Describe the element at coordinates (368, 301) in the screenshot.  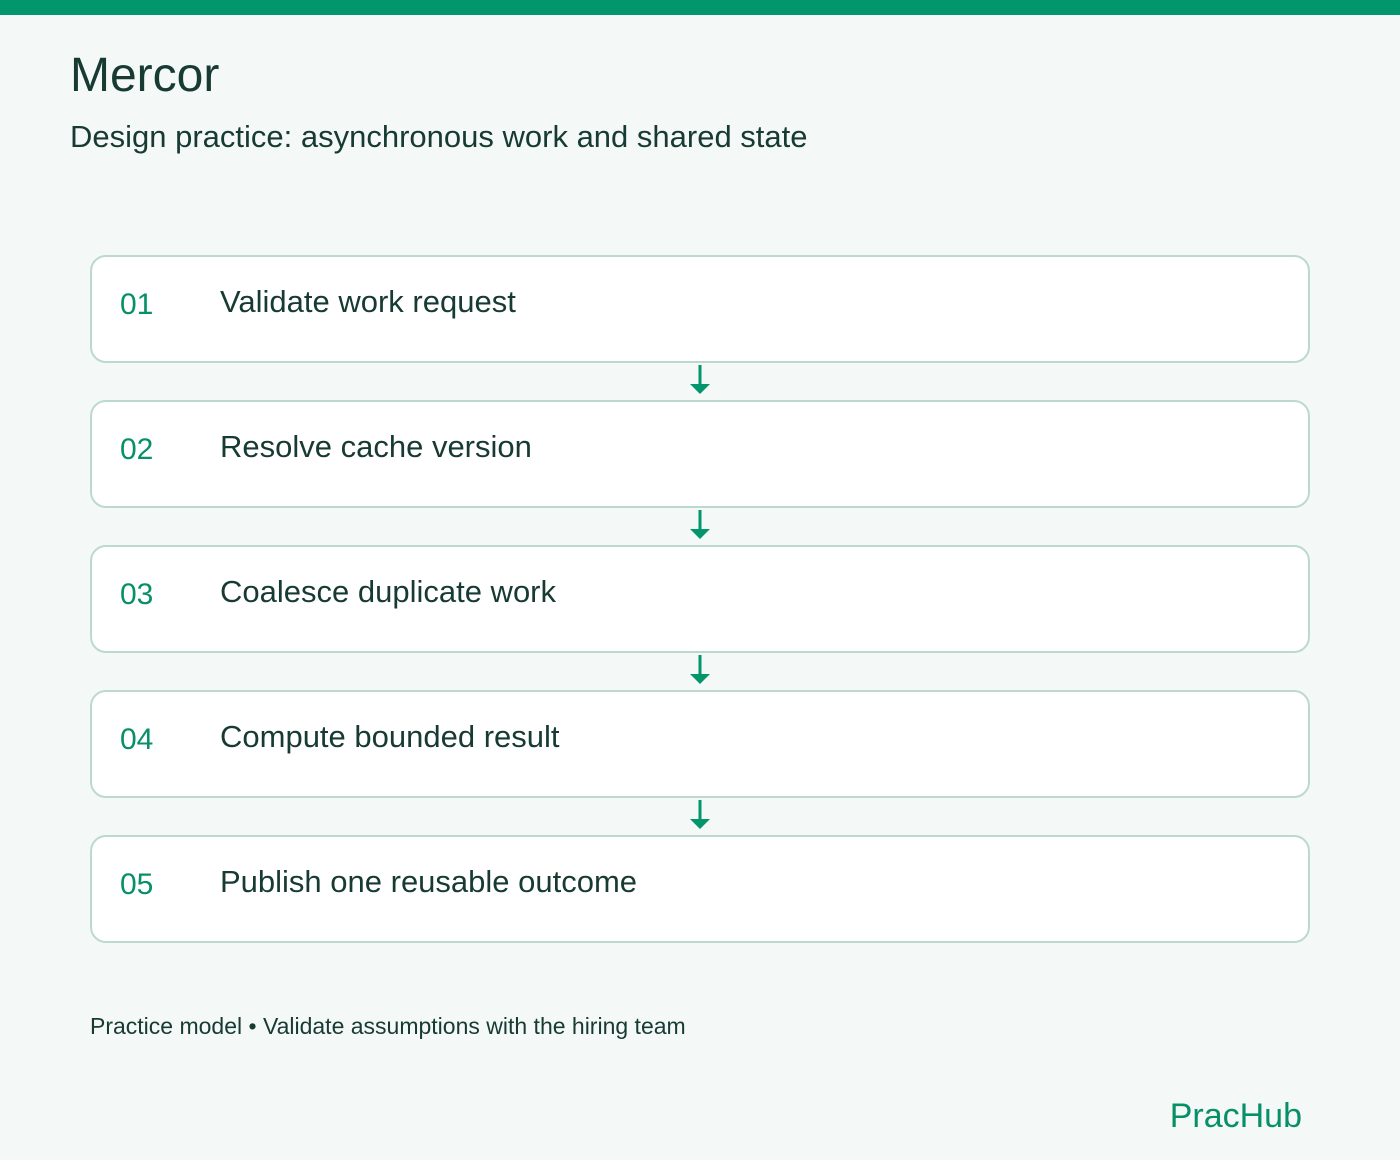
I see `step-label: Validate work request` at that location.